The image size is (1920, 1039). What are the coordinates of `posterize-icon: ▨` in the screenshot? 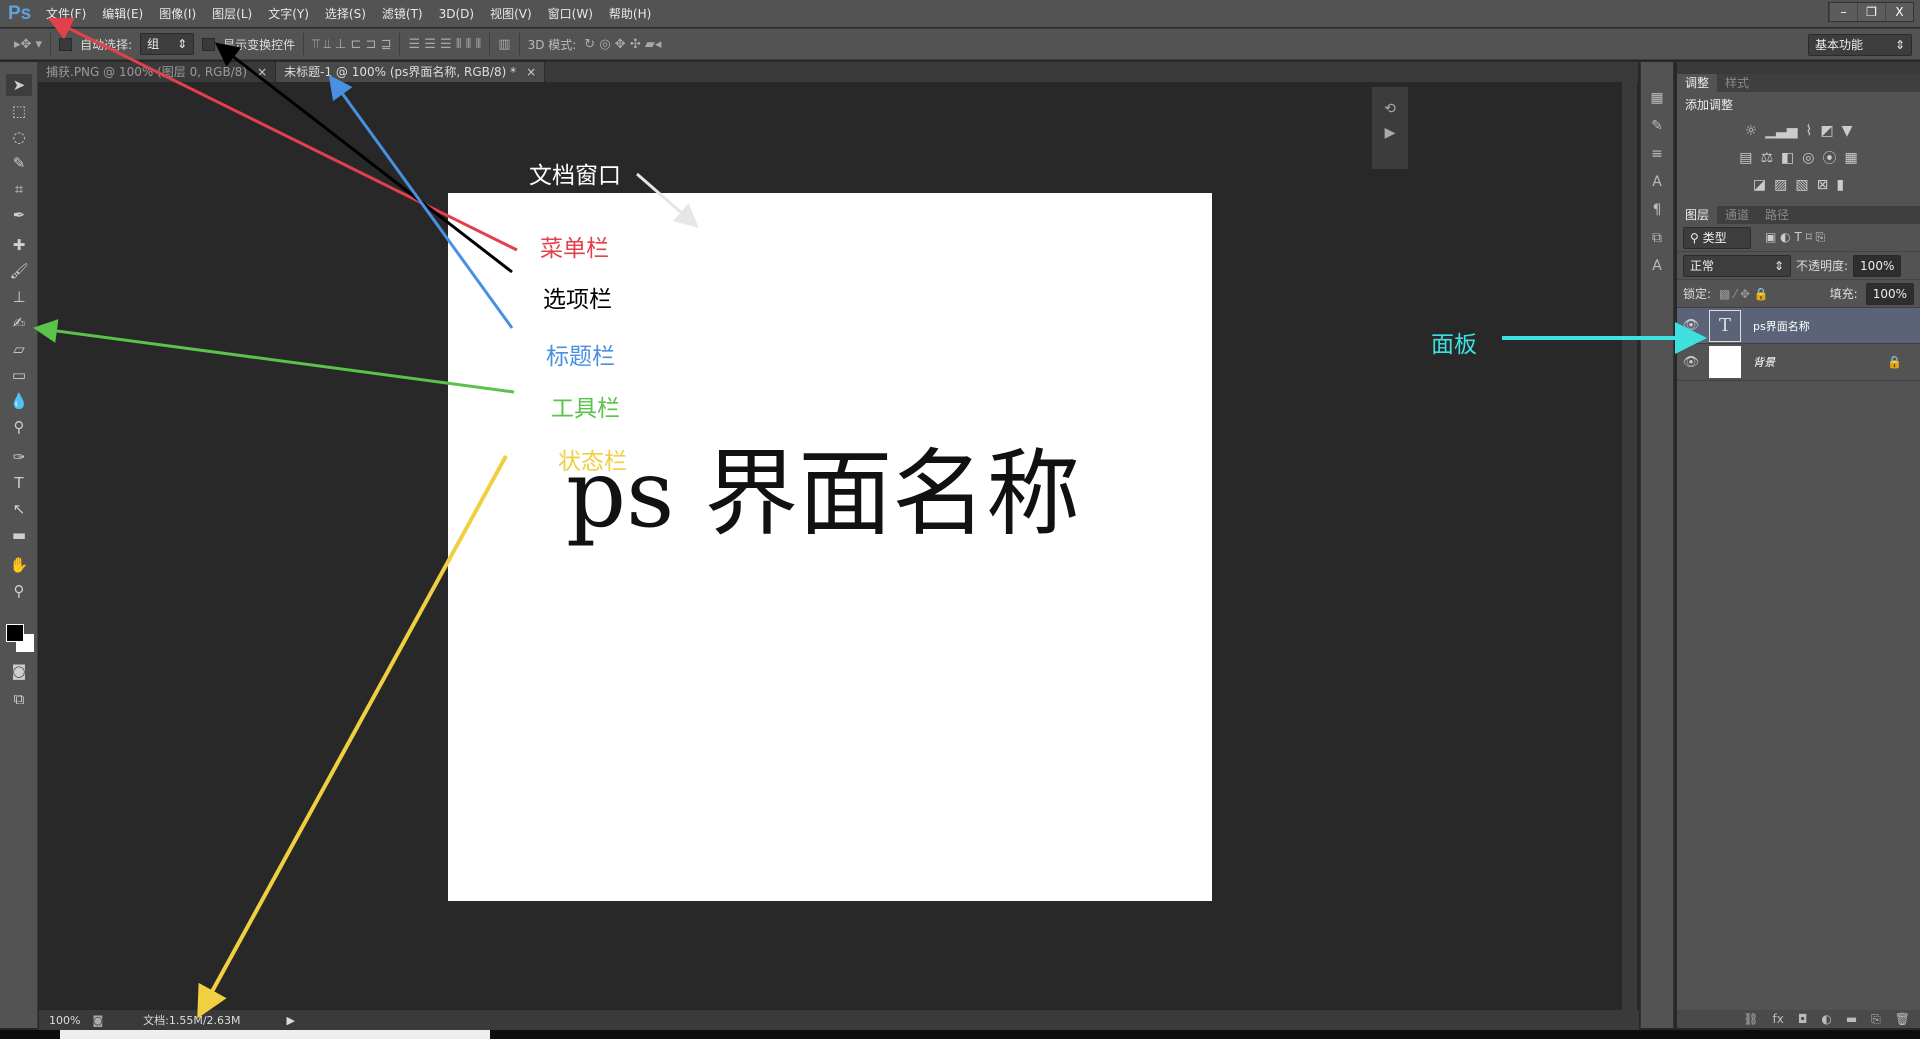 It's located at (1780, 185).